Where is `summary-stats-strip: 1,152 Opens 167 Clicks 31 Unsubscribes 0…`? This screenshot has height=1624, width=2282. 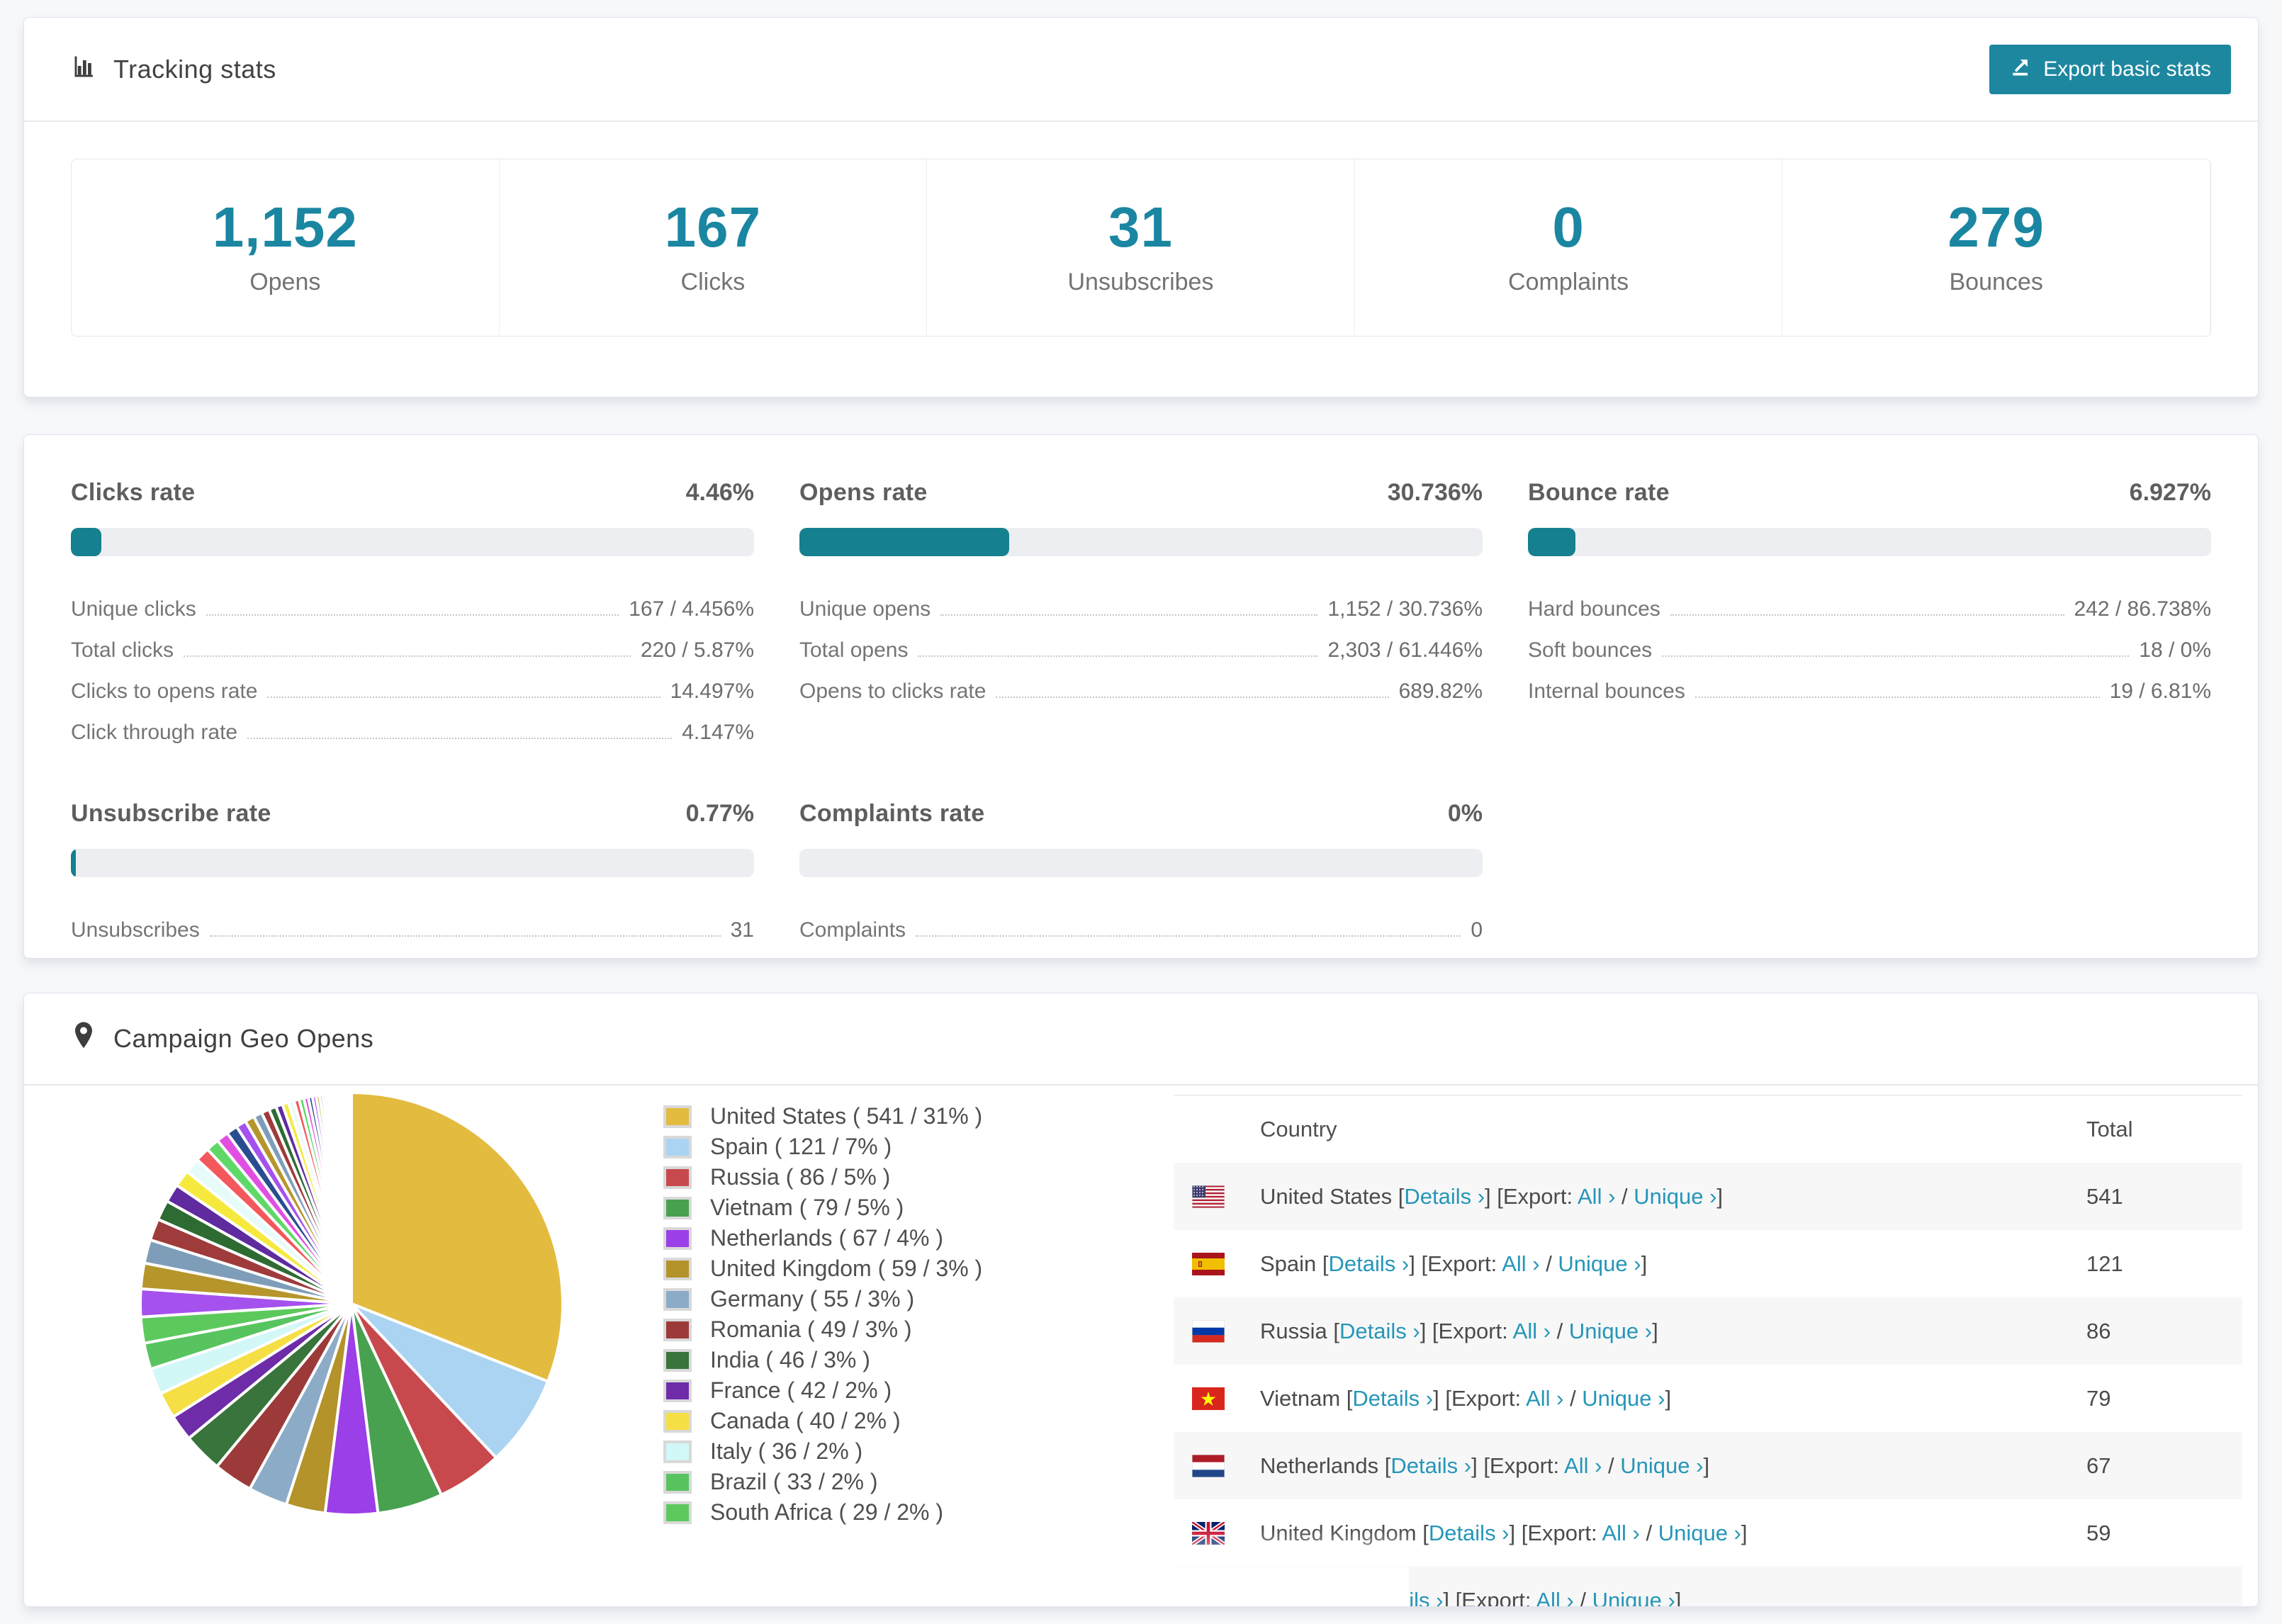 summary-stats-strip: 1,152 Opens 167 Clicks 31 Unsubscribes 0… is located at coordinates (1141, 248).